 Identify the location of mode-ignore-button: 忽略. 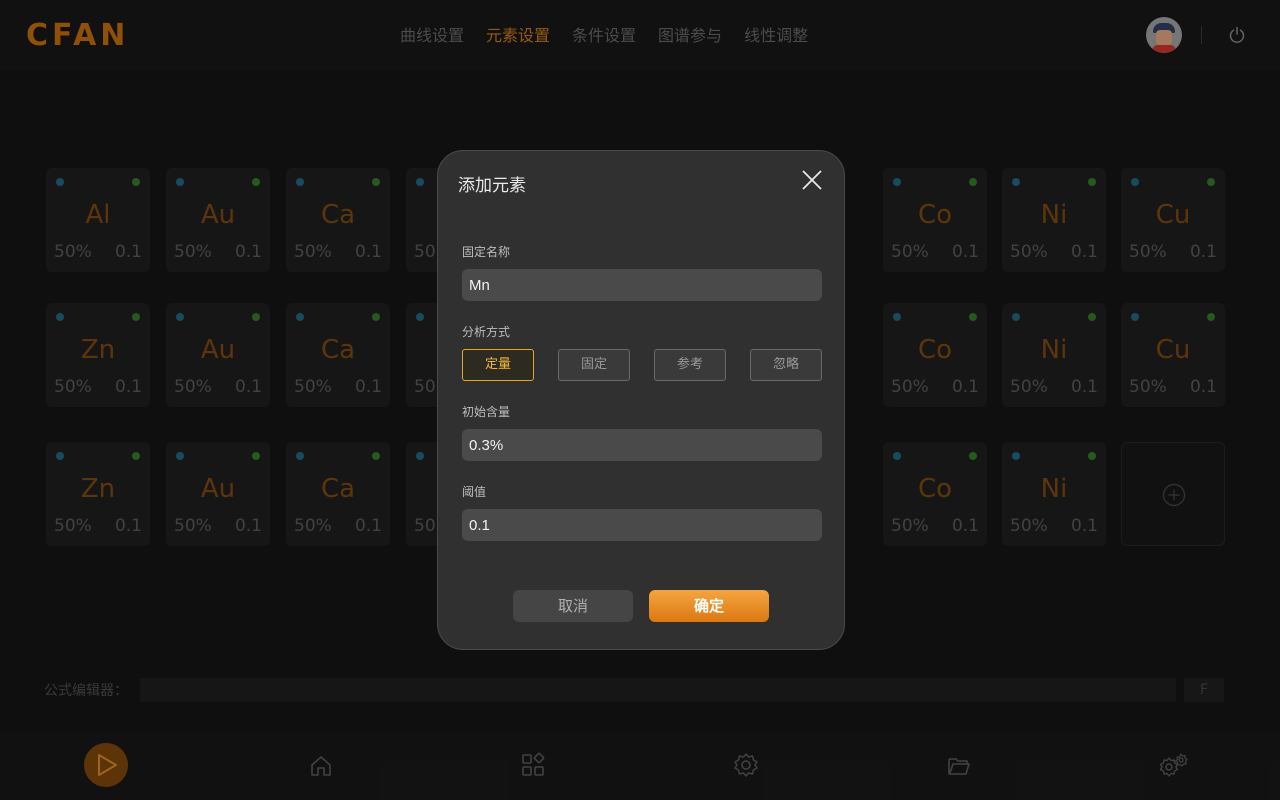
(786, 365).